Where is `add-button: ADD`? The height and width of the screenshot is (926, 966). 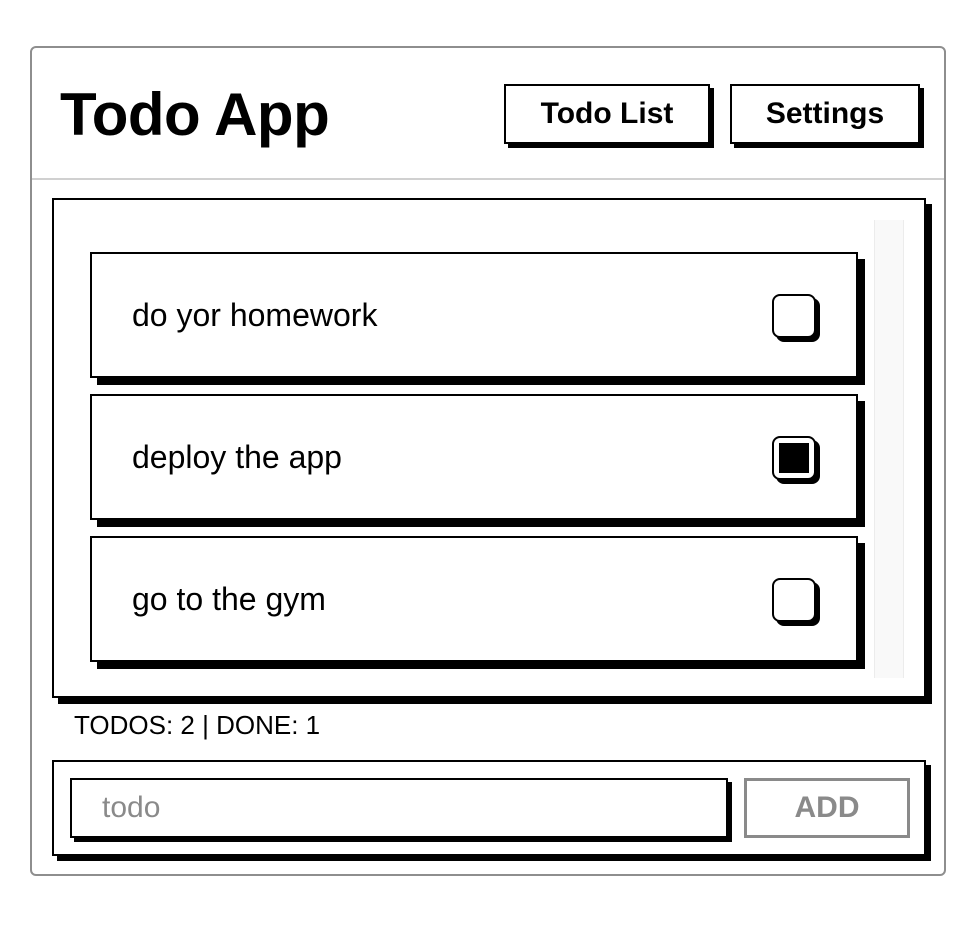 add-button: ADD is located at coordinates (827, 808).